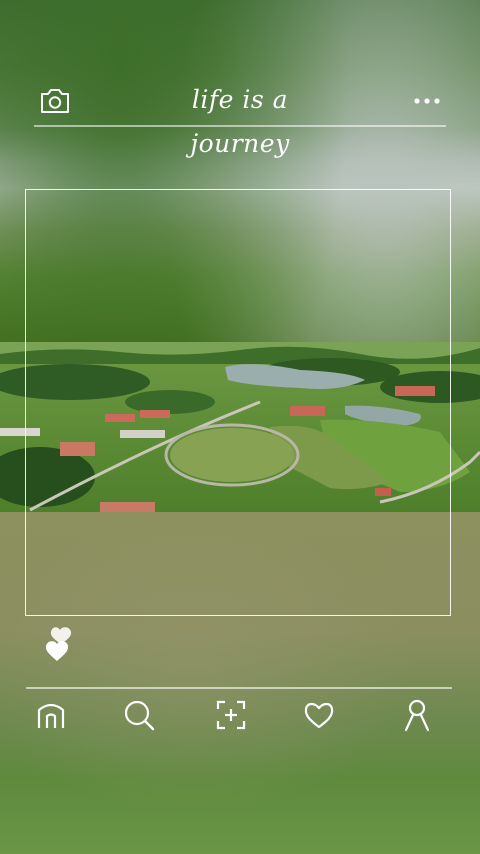 This screenshot has width=480, height=854. What do you see at coordinates (239, 688) in the screenshot?
I see `nav-divider` at bounding box center [239, 688].